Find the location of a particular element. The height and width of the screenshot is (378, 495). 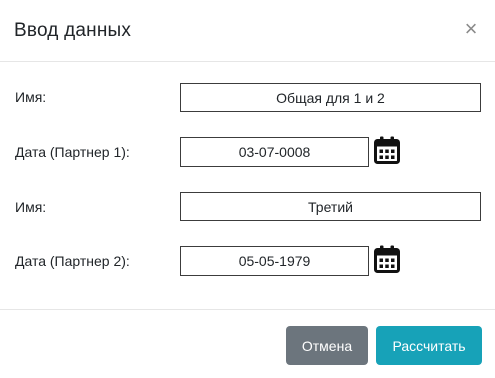

name-1-input is located at coordinates (330, 97).